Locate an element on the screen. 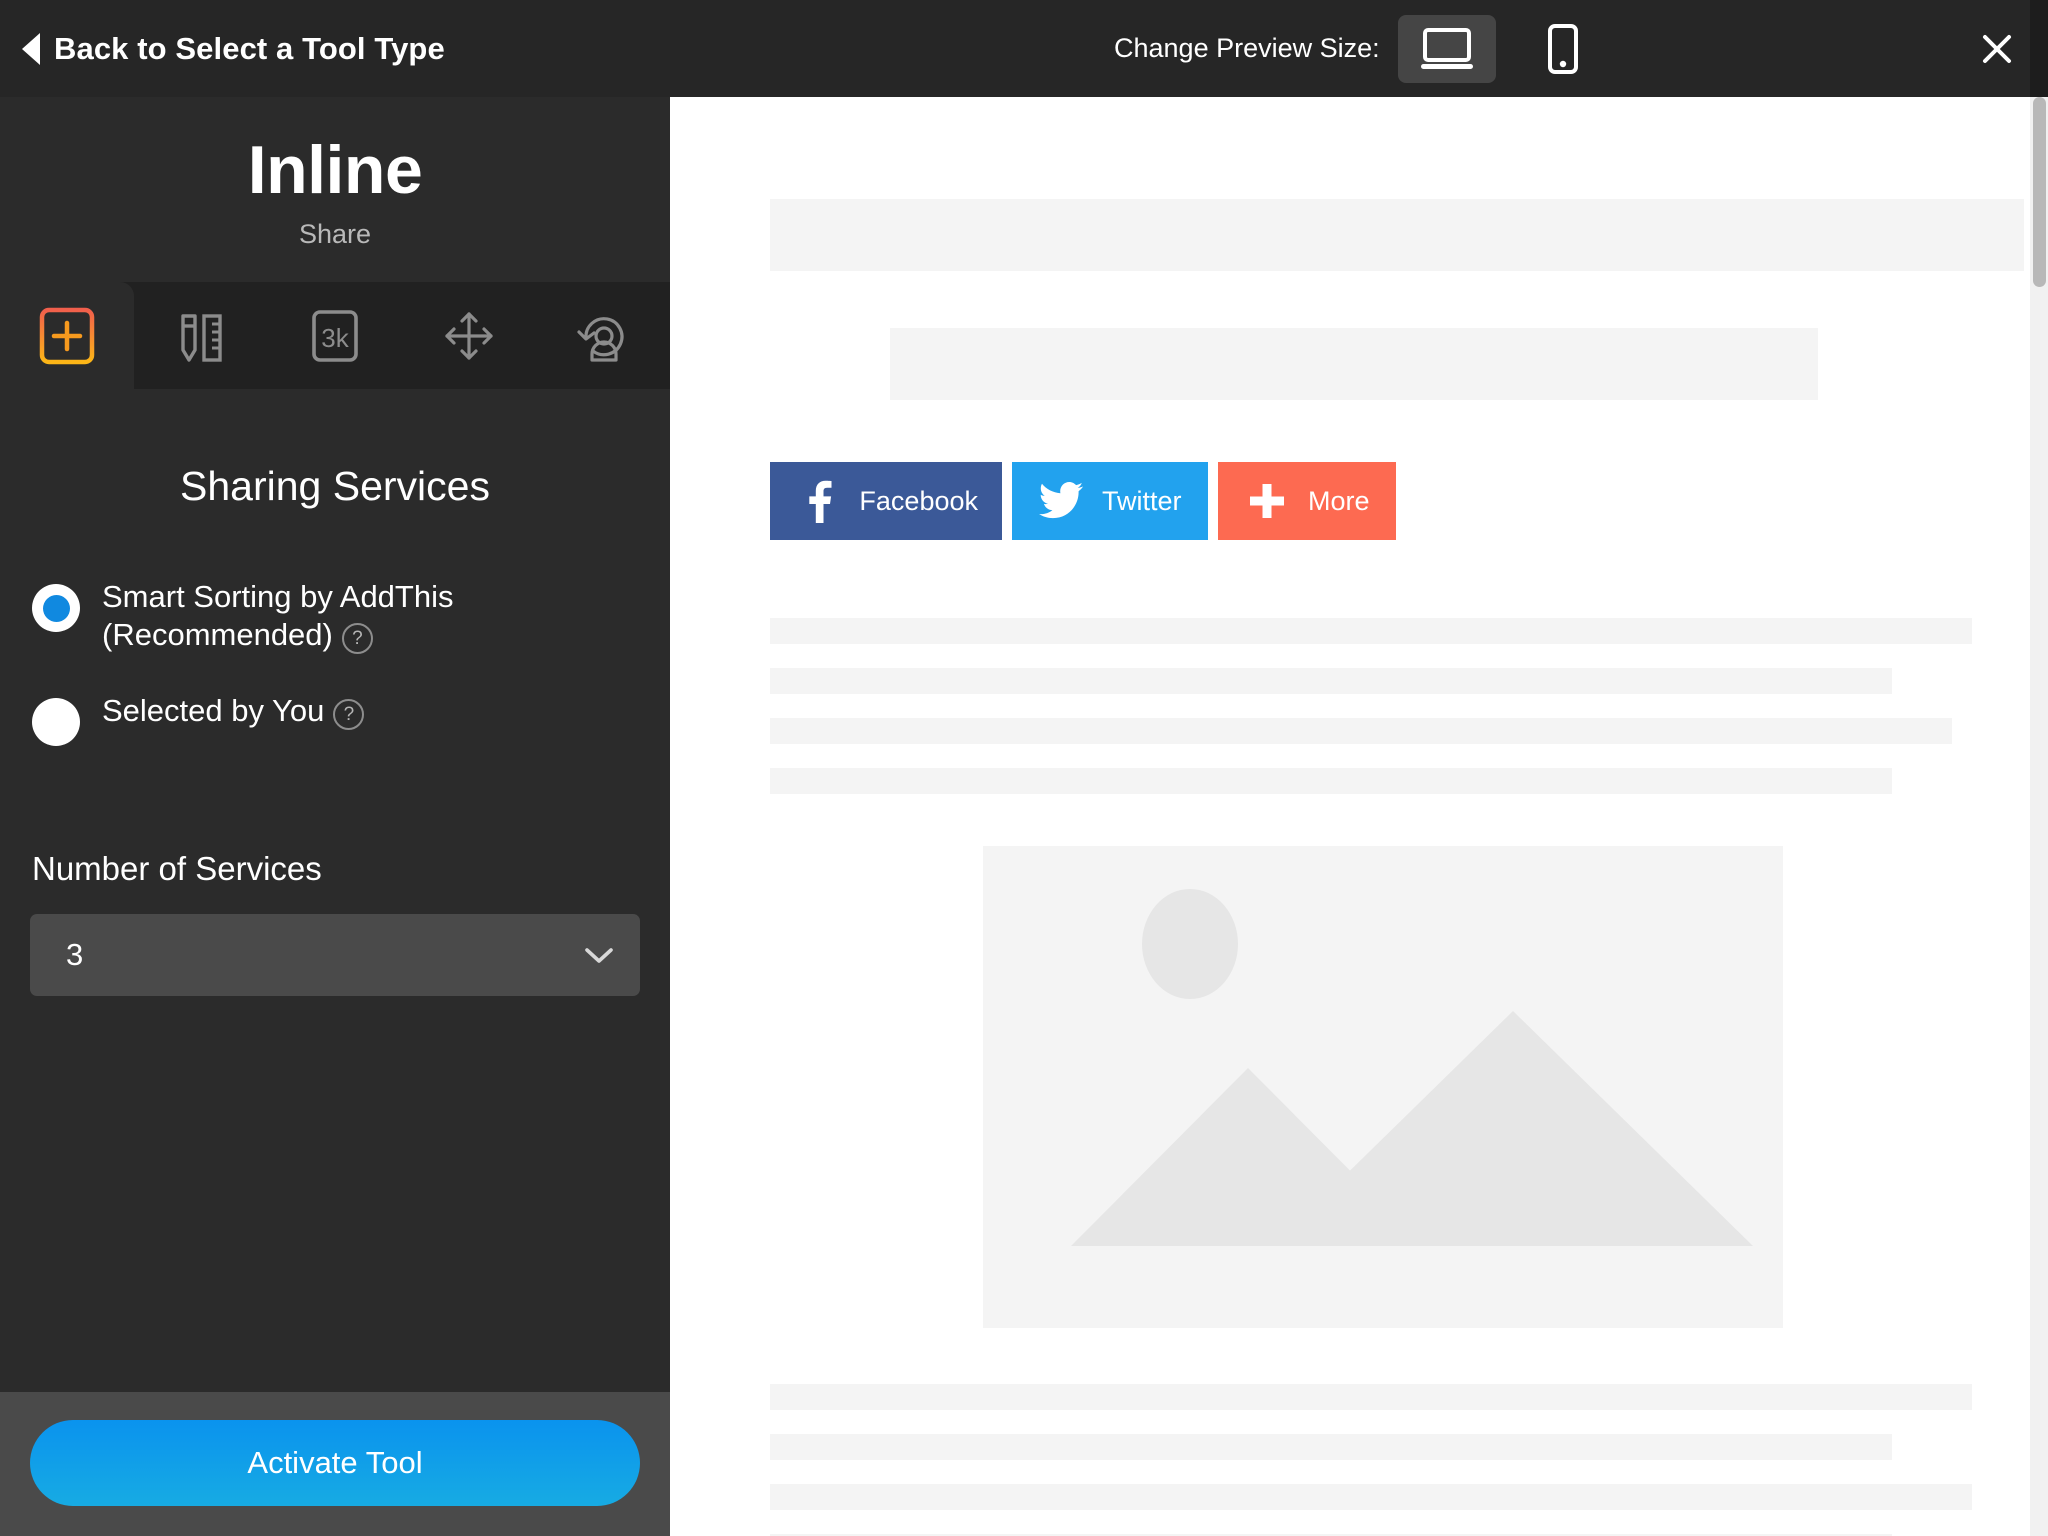 Image resolution: width=2048 pixels, height=1536 pixels. radio-selected-by-you-text: Selected by You is located at coordinates (213, 711).